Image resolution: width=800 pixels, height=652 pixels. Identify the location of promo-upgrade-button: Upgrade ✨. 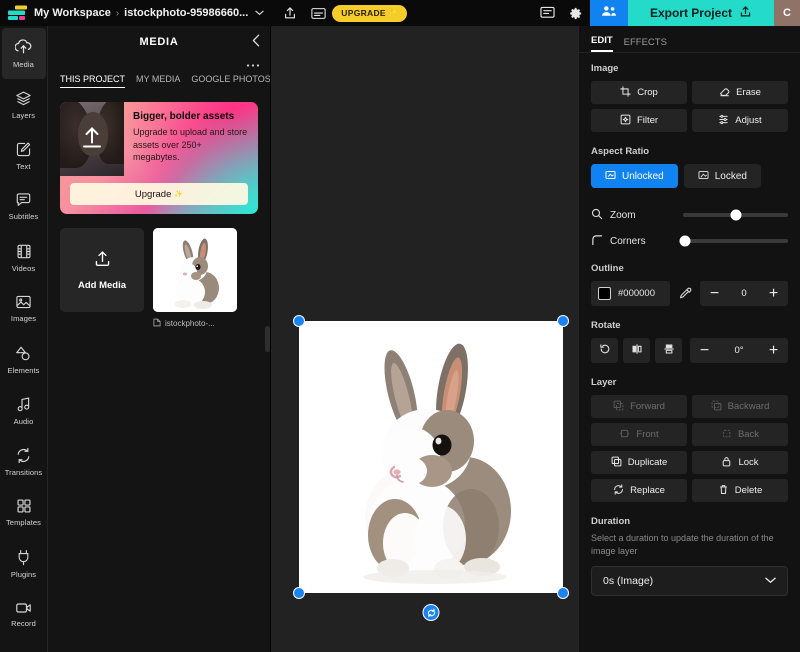
(159, 194).